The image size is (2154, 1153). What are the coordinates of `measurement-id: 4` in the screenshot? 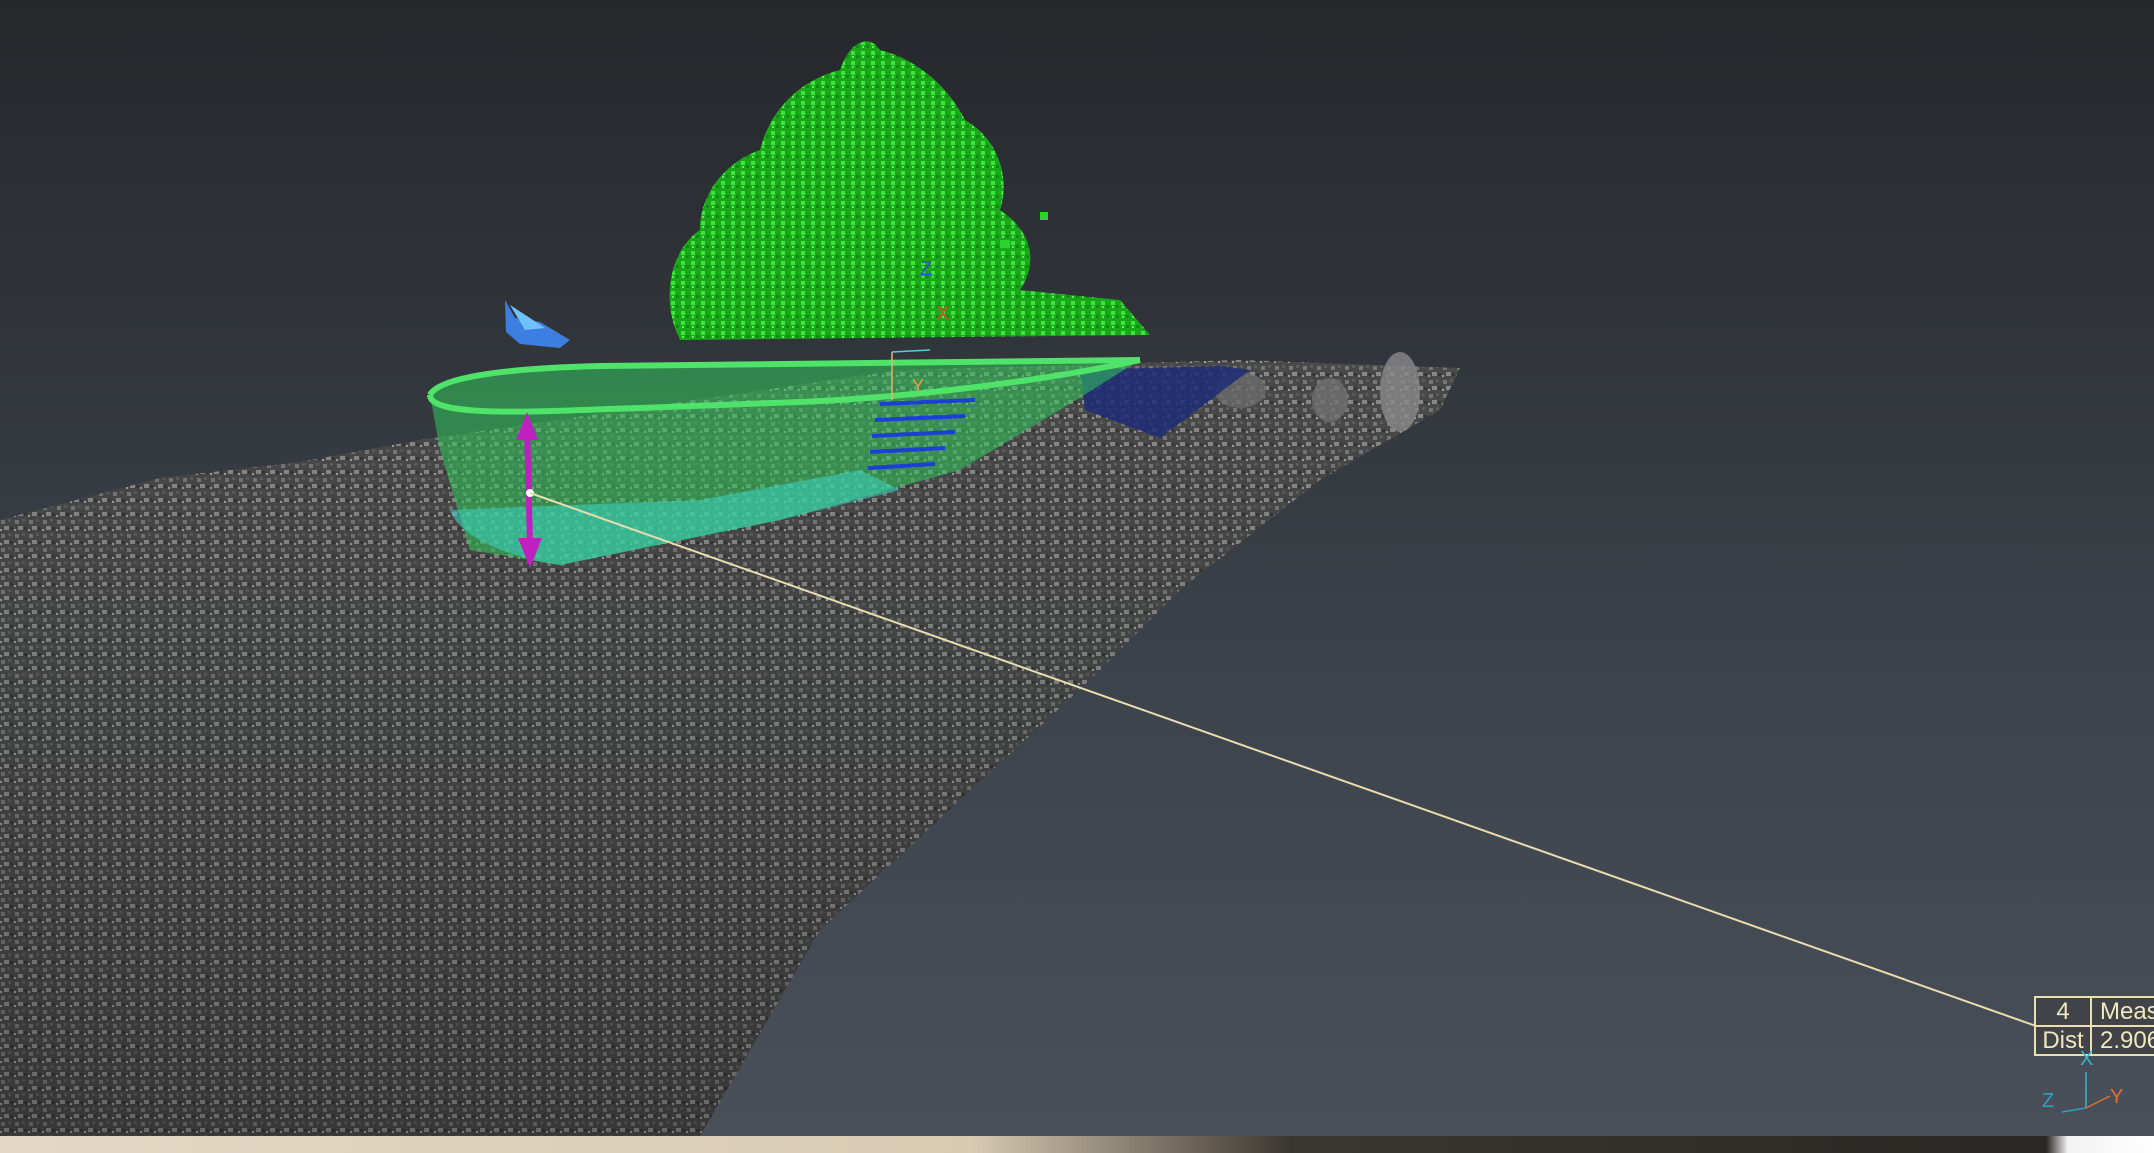 It's located at (2064, 1011).